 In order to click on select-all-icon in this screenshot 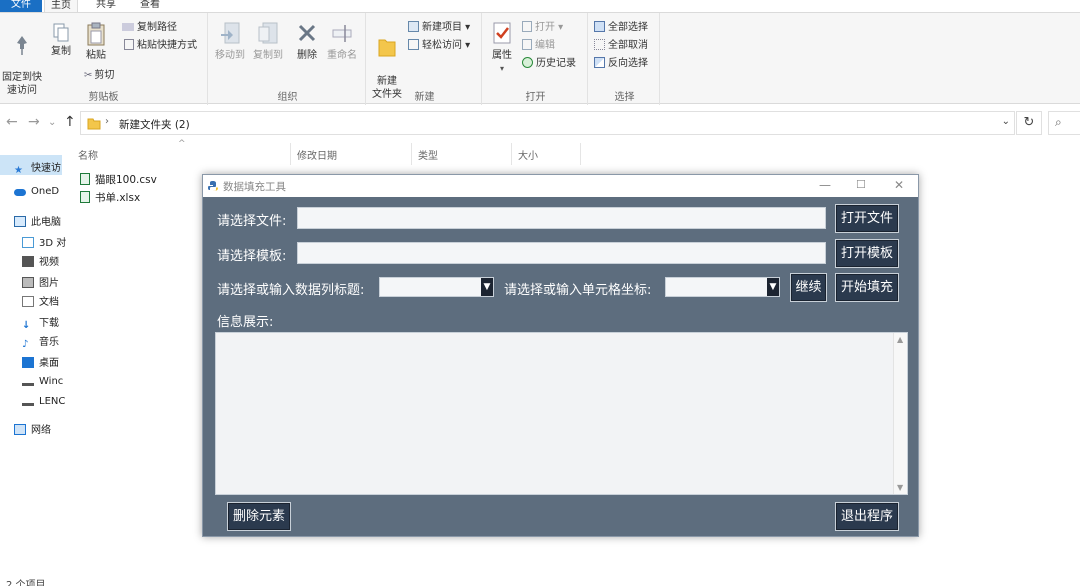, I will do `click(599, 26)`.